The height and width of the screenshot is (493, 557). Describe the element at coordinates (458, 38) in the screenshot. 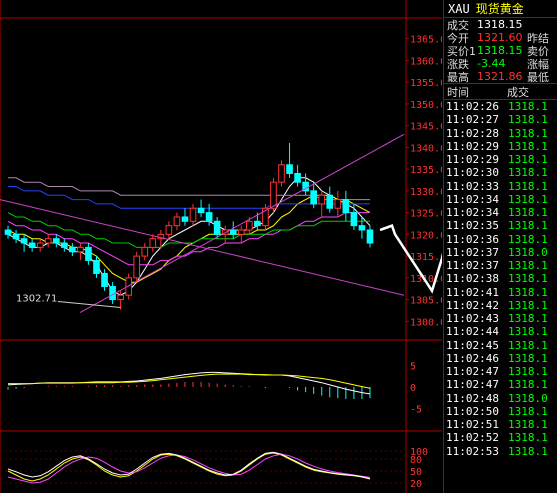

I see `quote-label: 今开` at that location.